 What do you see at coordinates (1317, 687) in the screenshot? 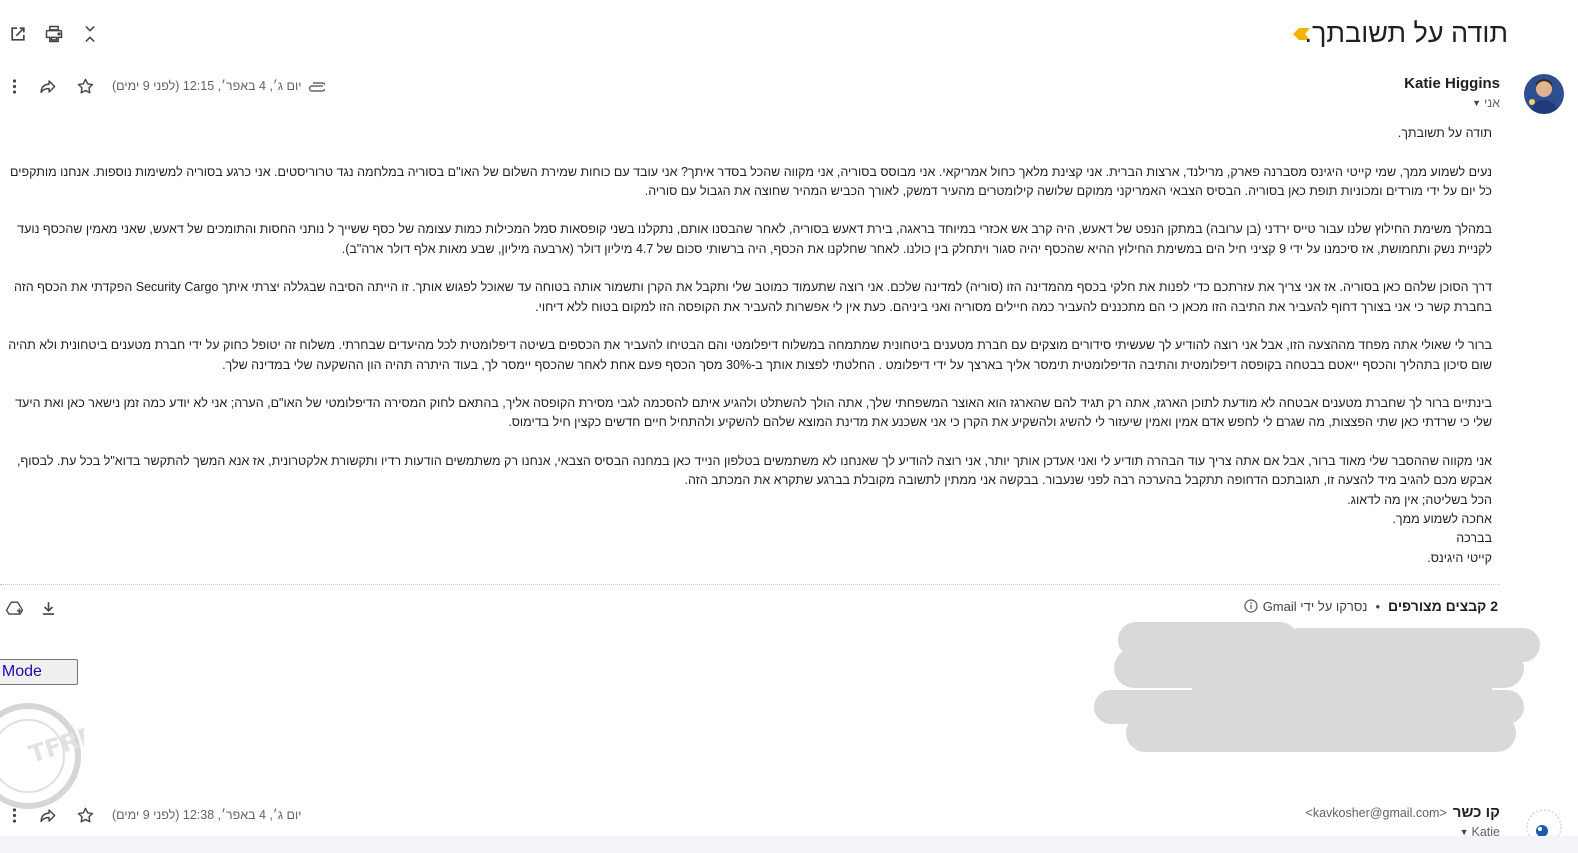
I see `redacted-attachment-previews` at bounding box center [1317, 687].